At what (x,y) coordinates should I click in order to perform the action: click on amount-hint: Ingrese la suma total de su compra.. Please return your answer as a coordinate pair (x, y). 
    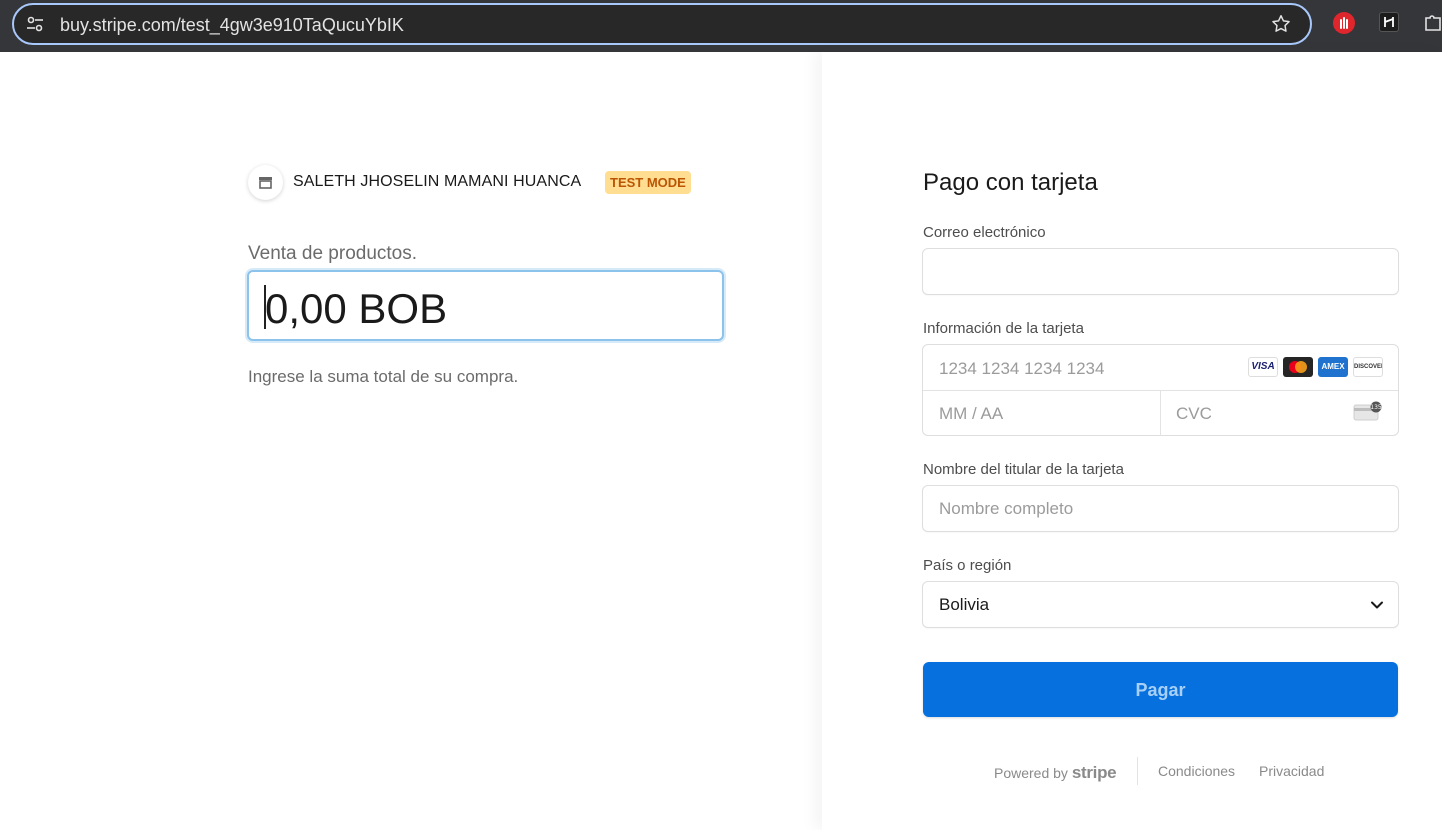
    Looking at the image, I should click on (383, 376).